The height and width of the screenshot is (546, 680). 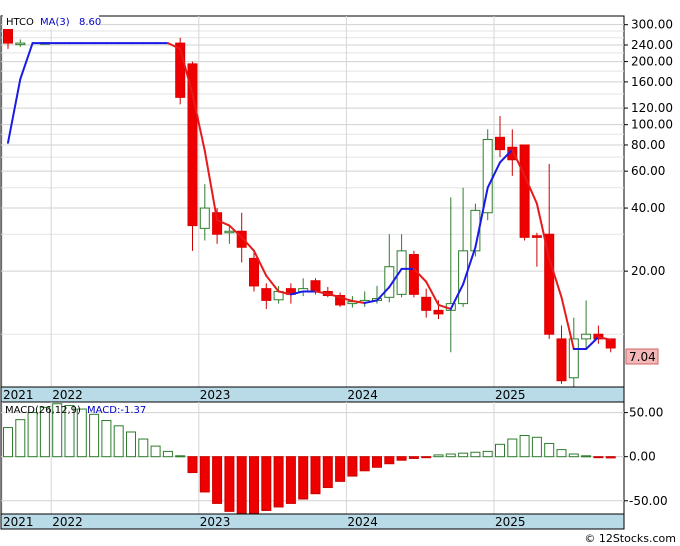 What do you see at coordinates (642, 457) in the screenshot?
I see `macd-y-tick-label: 0.00` at bounding box center [642, 457].